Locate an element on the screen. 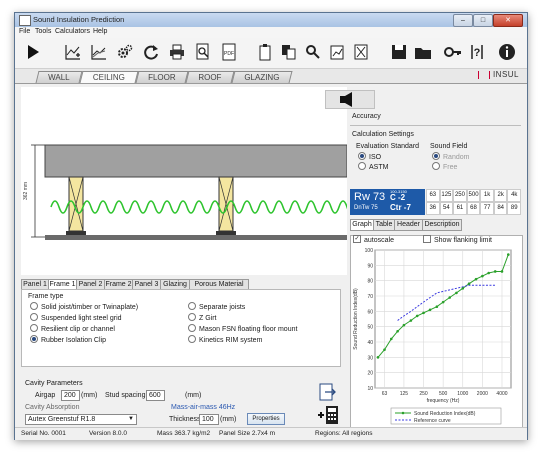 This screenshot has width=550, height=454. radio-free: Free is located at coordinates (444, 166).